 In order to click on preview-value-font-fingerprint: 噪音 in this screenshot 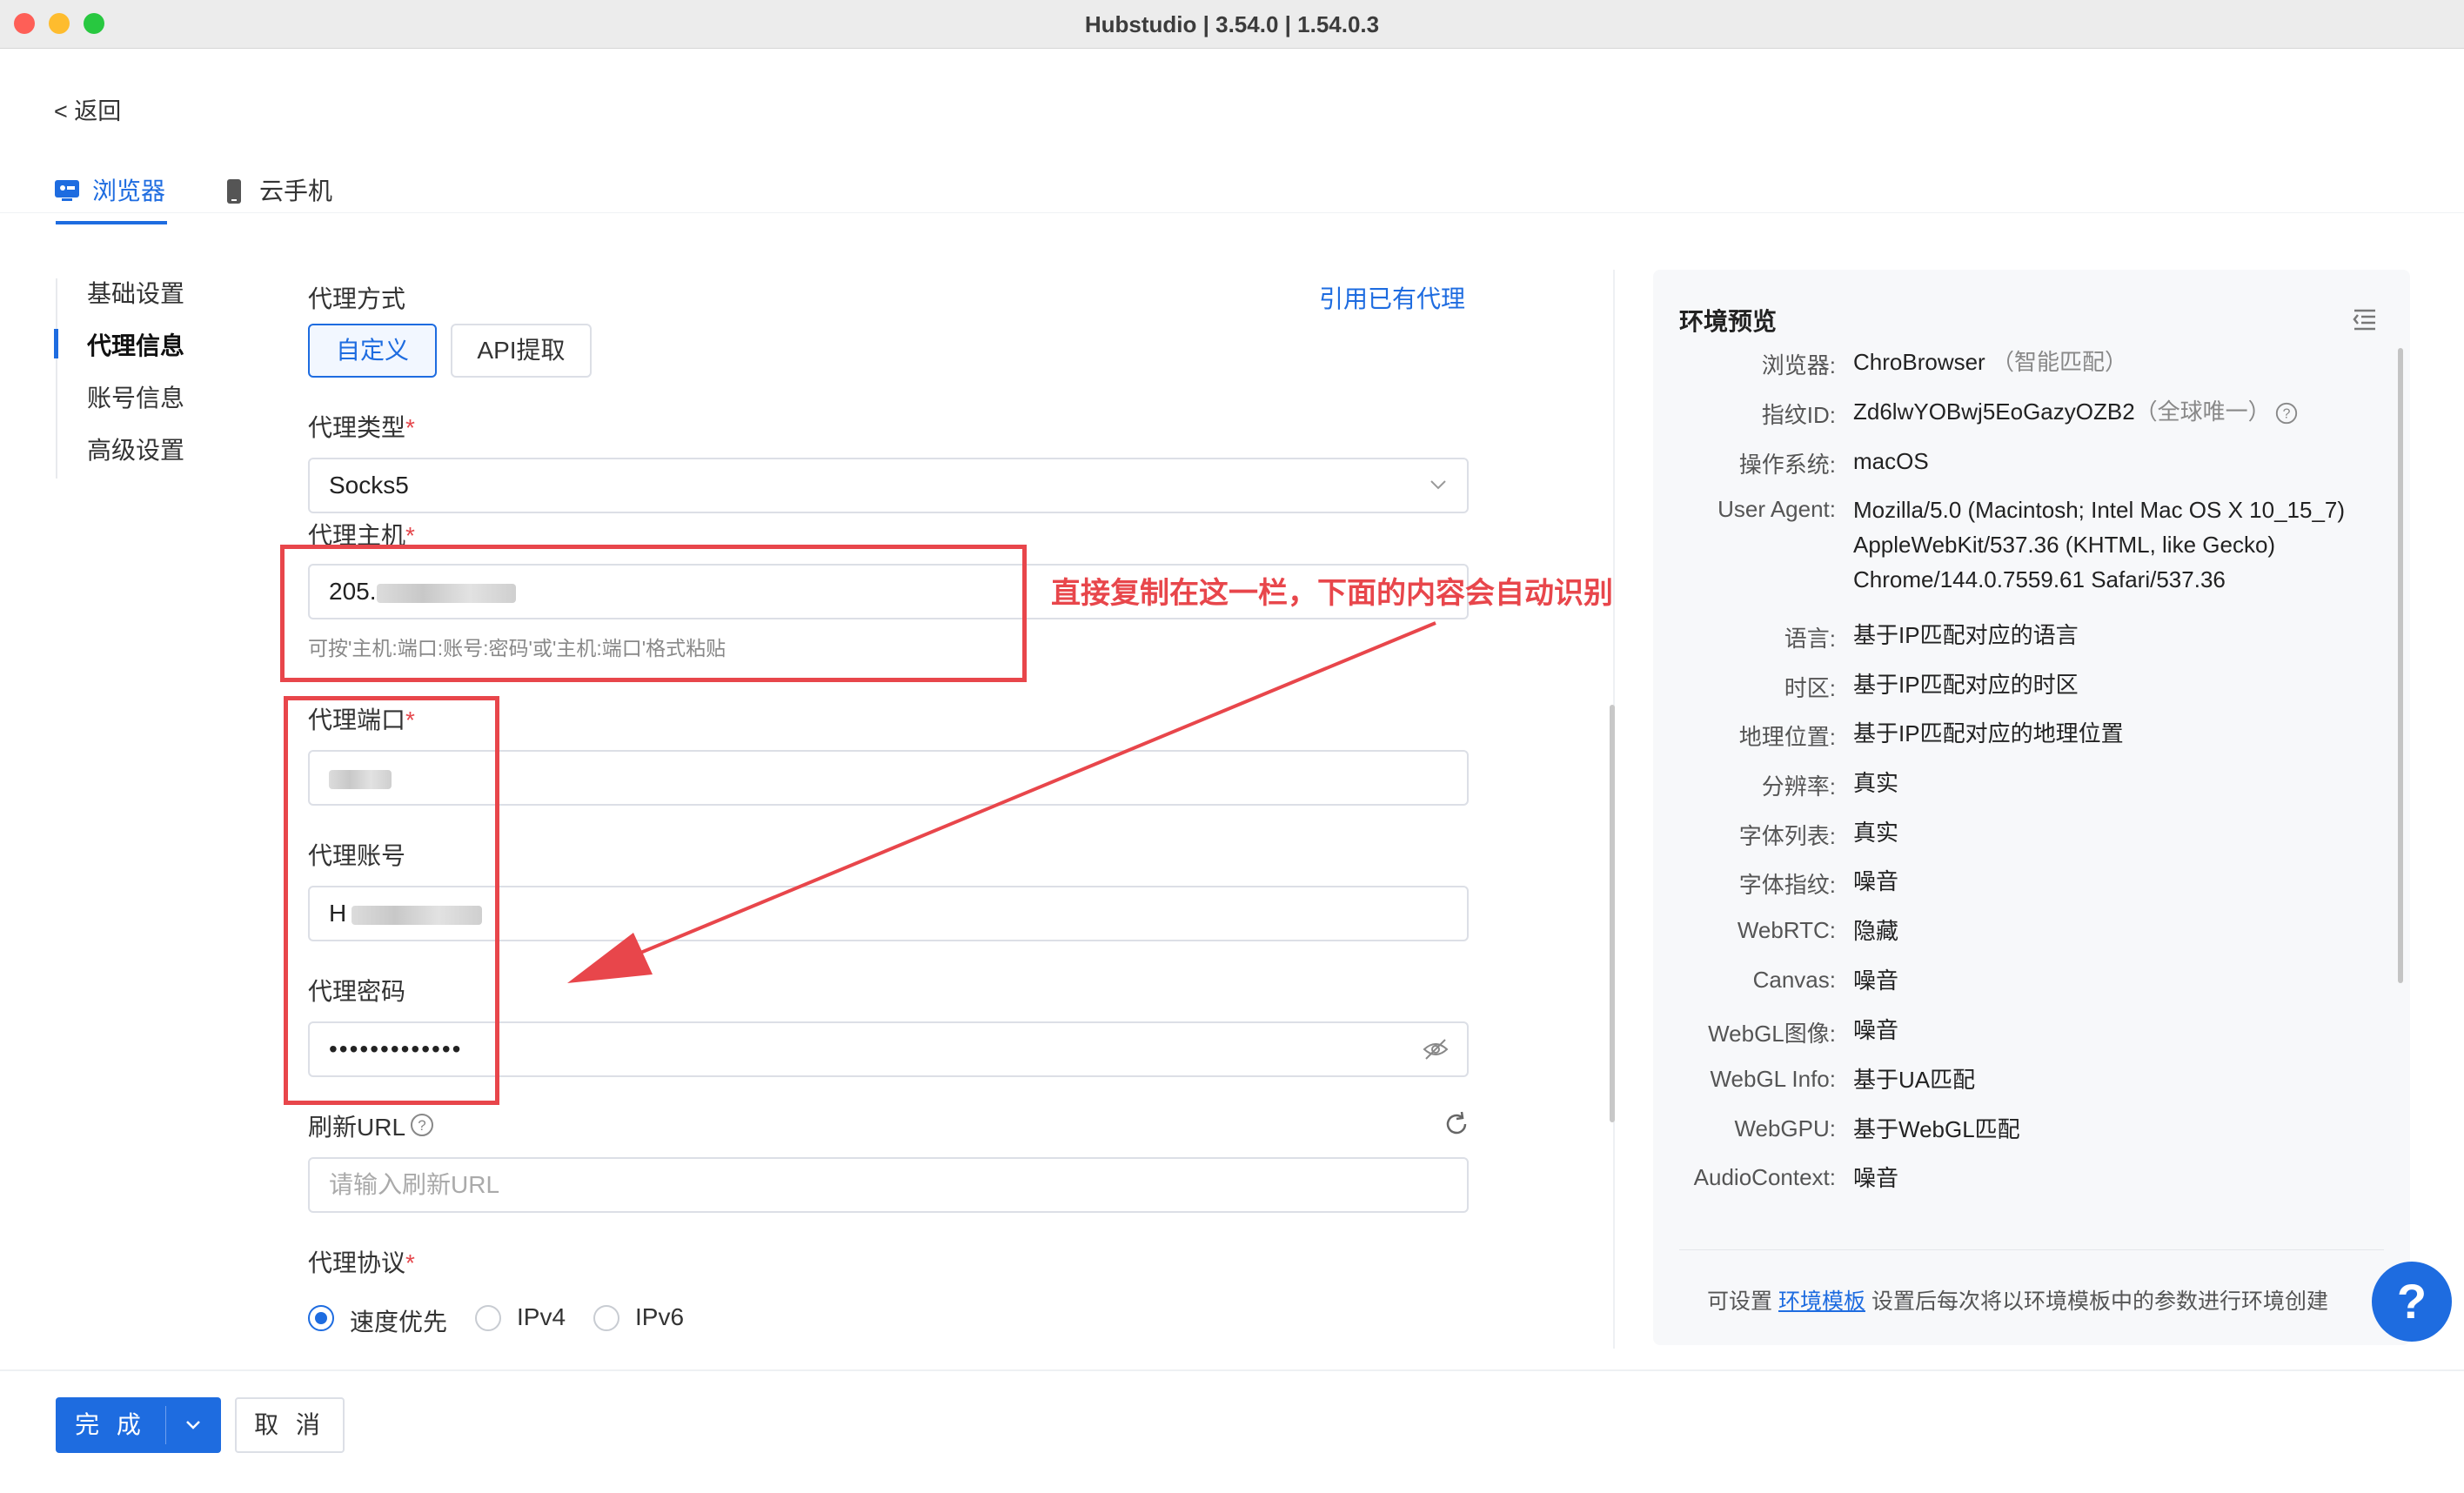, I will do `click(1876, 881)`.